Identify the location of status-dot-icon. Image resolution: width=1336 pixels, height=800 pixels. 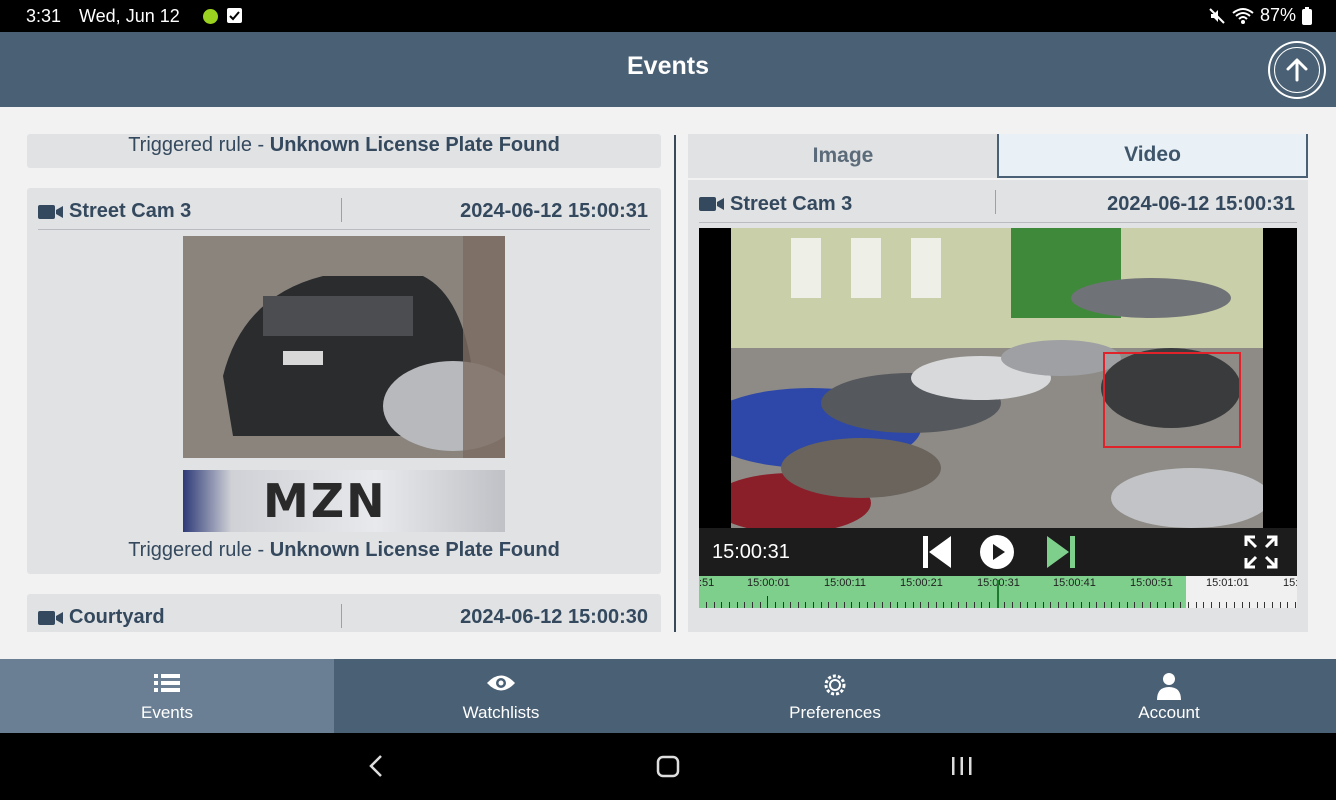
(210, 16).